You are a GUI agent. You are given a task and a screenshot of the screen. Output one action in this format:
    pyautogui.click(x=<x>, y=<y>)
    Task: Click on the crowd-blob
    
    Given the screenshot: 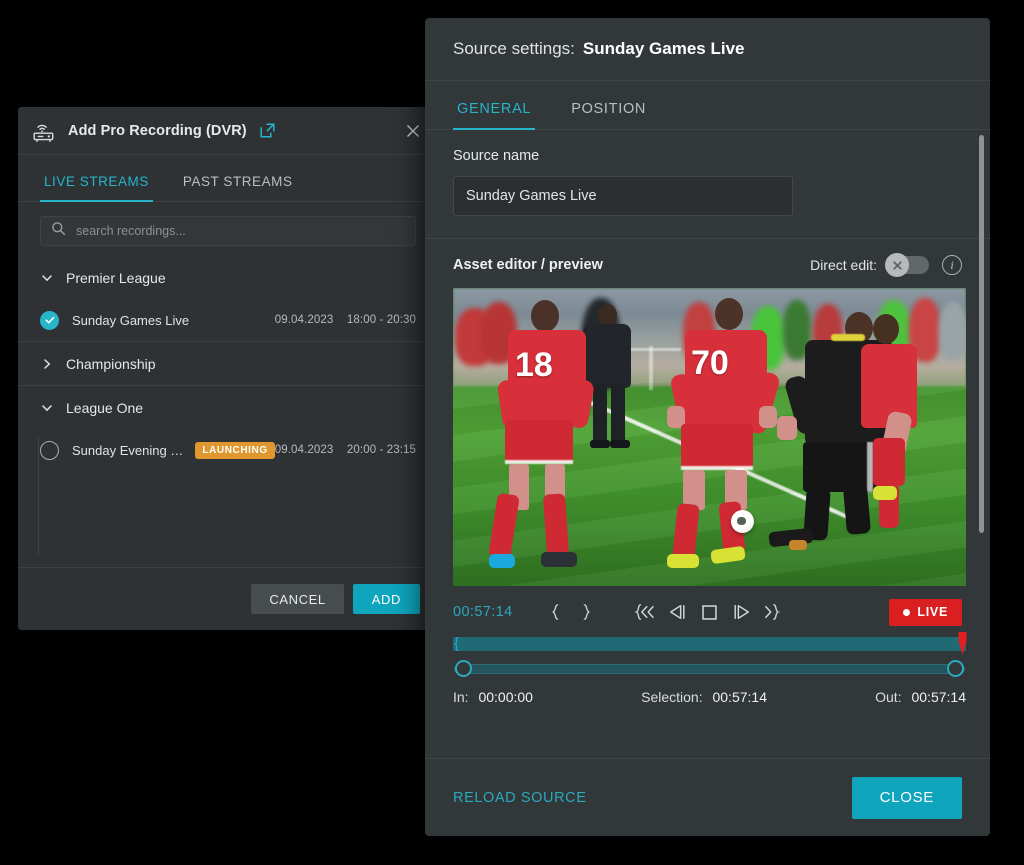 What is the action you would take?
    pyautogui.click(x=952, y=331)
    